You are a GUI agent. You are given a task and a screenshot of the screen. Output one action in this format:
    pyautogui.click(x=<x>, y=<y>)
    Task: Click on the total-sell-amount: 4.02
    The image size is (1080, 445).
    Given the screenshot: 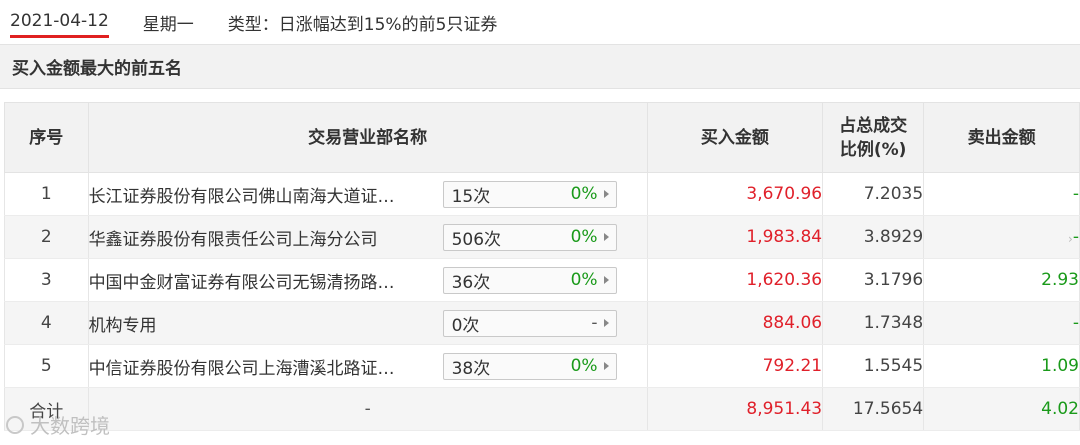 What is the action you would take?
    pyautogui.click(x=1001, y=409)
    